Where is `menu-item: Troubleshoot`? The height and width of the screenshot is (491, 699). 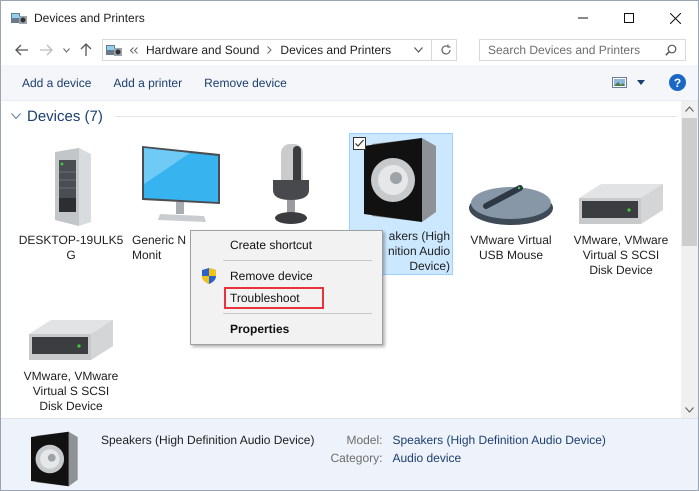
menu-item: Troubleshoot is located at coordinates (274, 298).